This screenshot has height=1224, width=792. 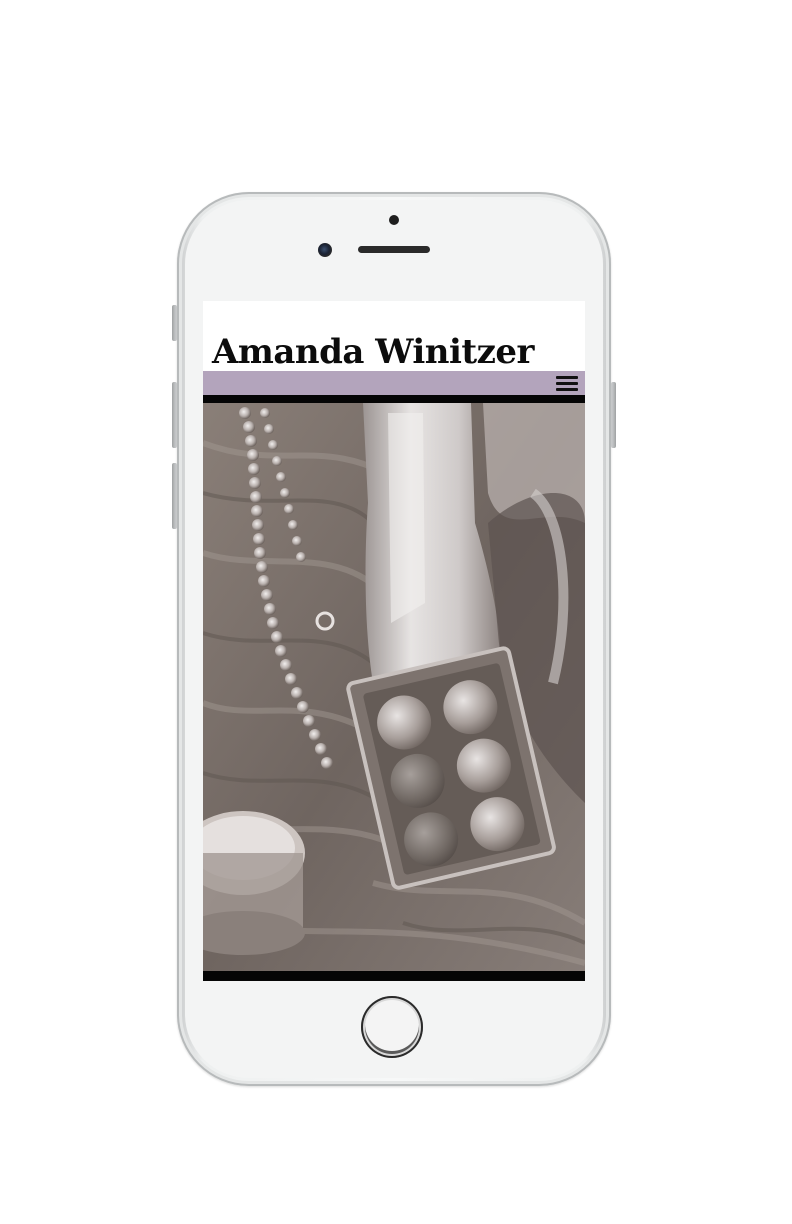 I want to click on site-title: Amanda Winitzer, so click(x=373, y=352).